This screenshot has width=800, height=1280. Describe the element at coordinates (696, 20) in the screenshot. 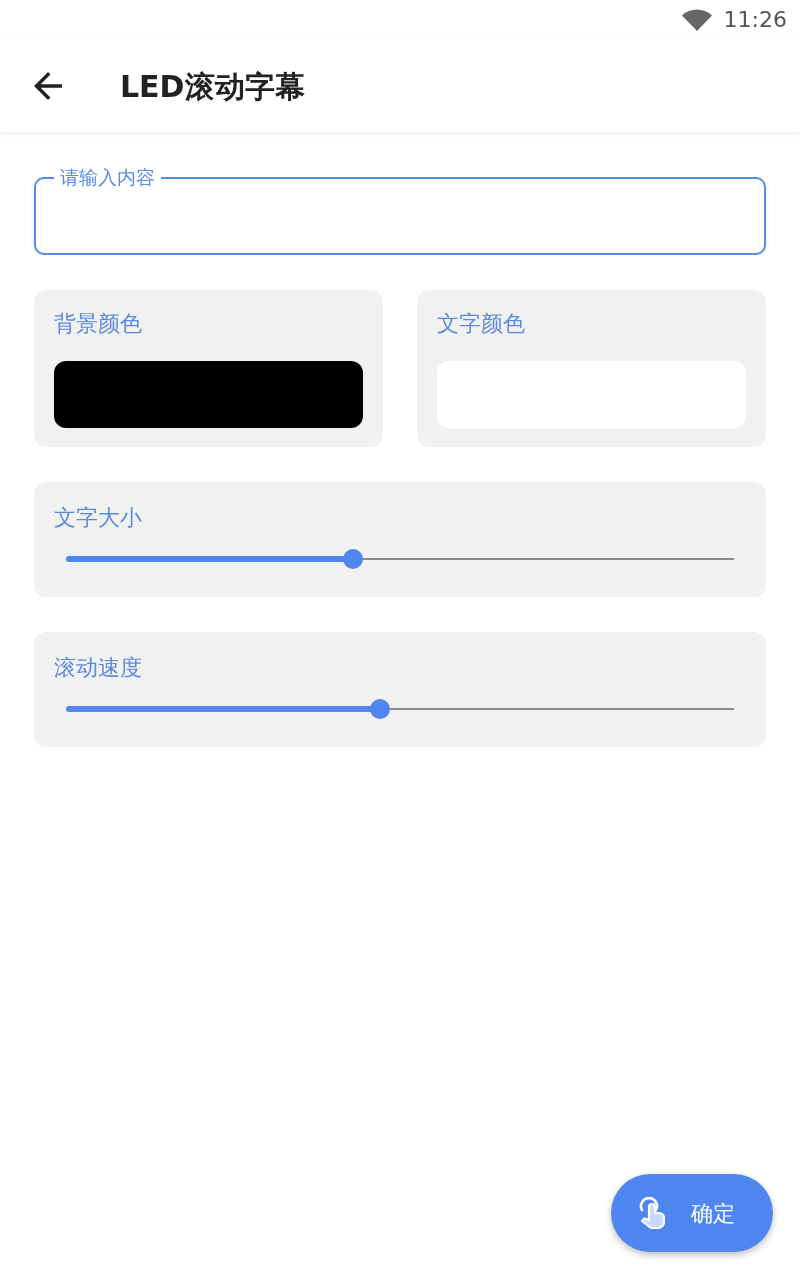

I see `wifi-icon` at that location.